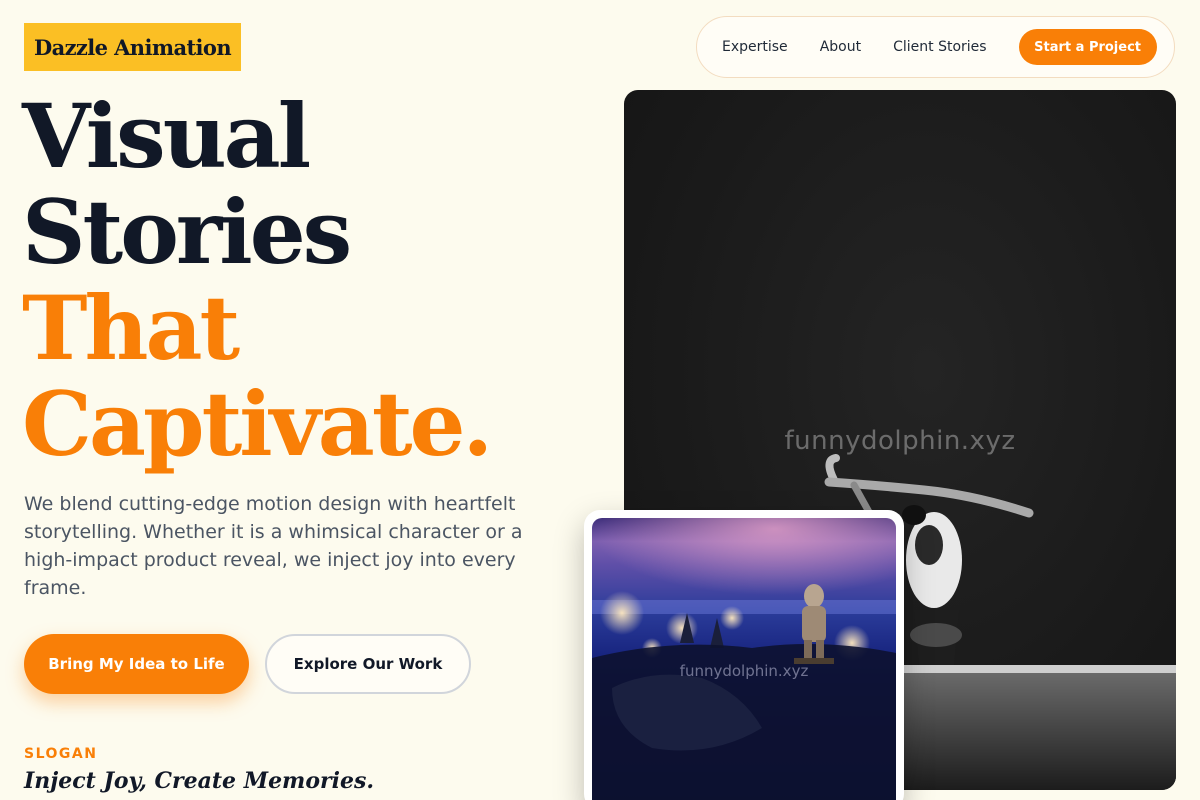  What do you see at coordinates (136, 664) in the screenshot?
I see `bring-idea-button: Bring My Idea to Life` at bounding box center [136, 664].